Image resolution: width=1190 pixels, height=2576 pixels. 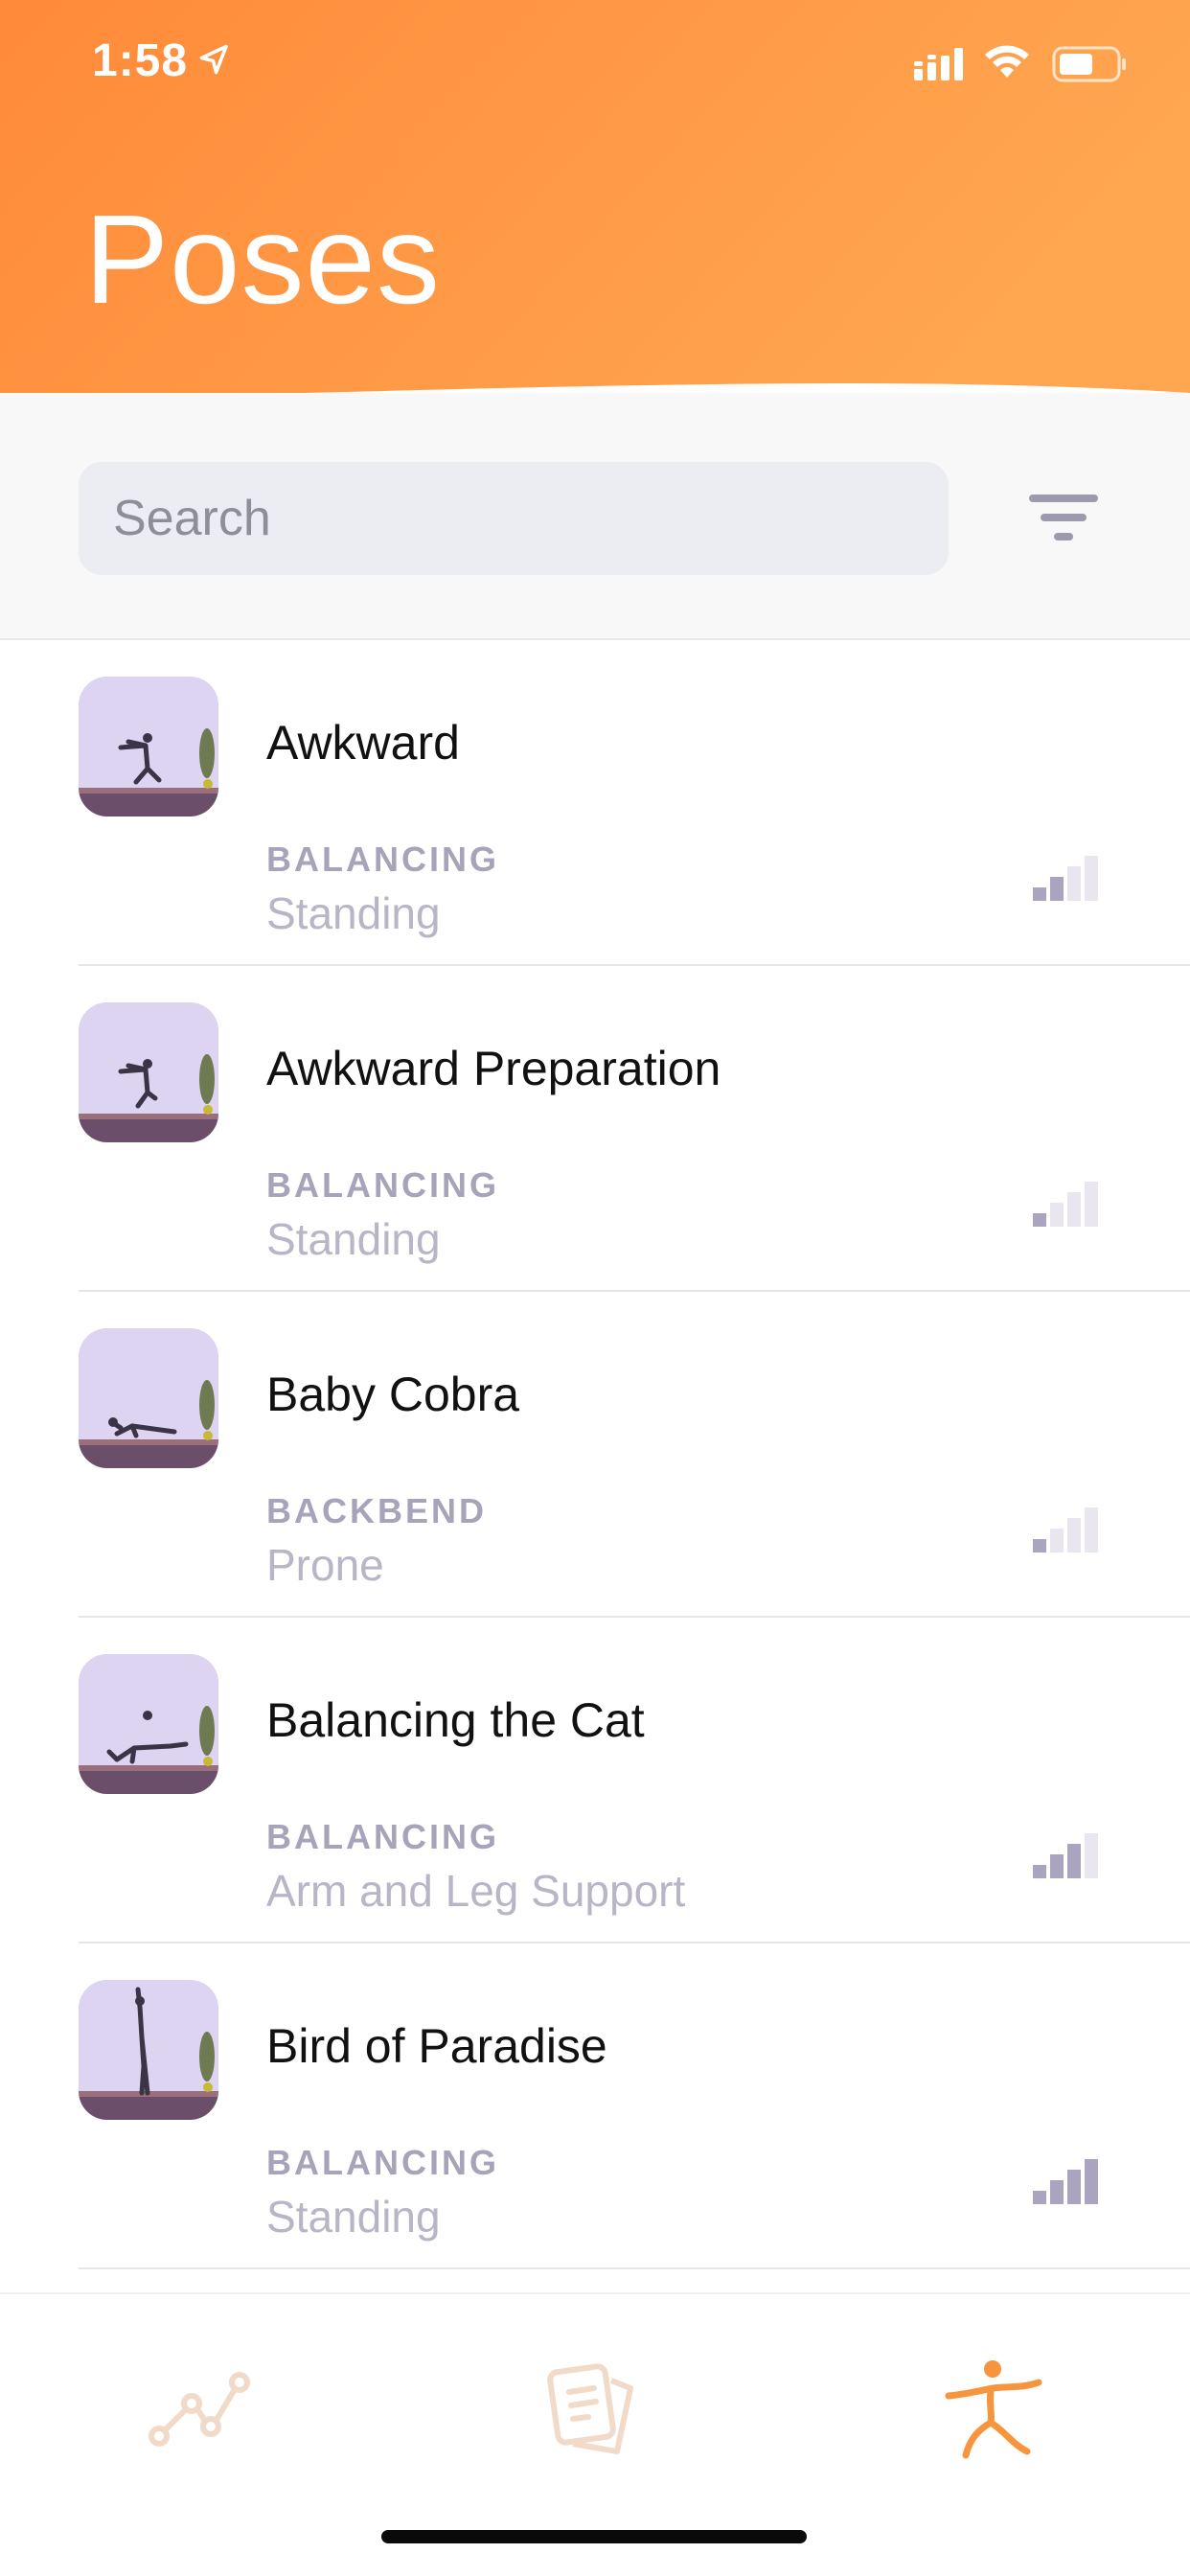 What do you see at coordinates (377, 1510) in the screenshot?
I see `pose-category: BACKBEND` at bounding box center [377, 1510].